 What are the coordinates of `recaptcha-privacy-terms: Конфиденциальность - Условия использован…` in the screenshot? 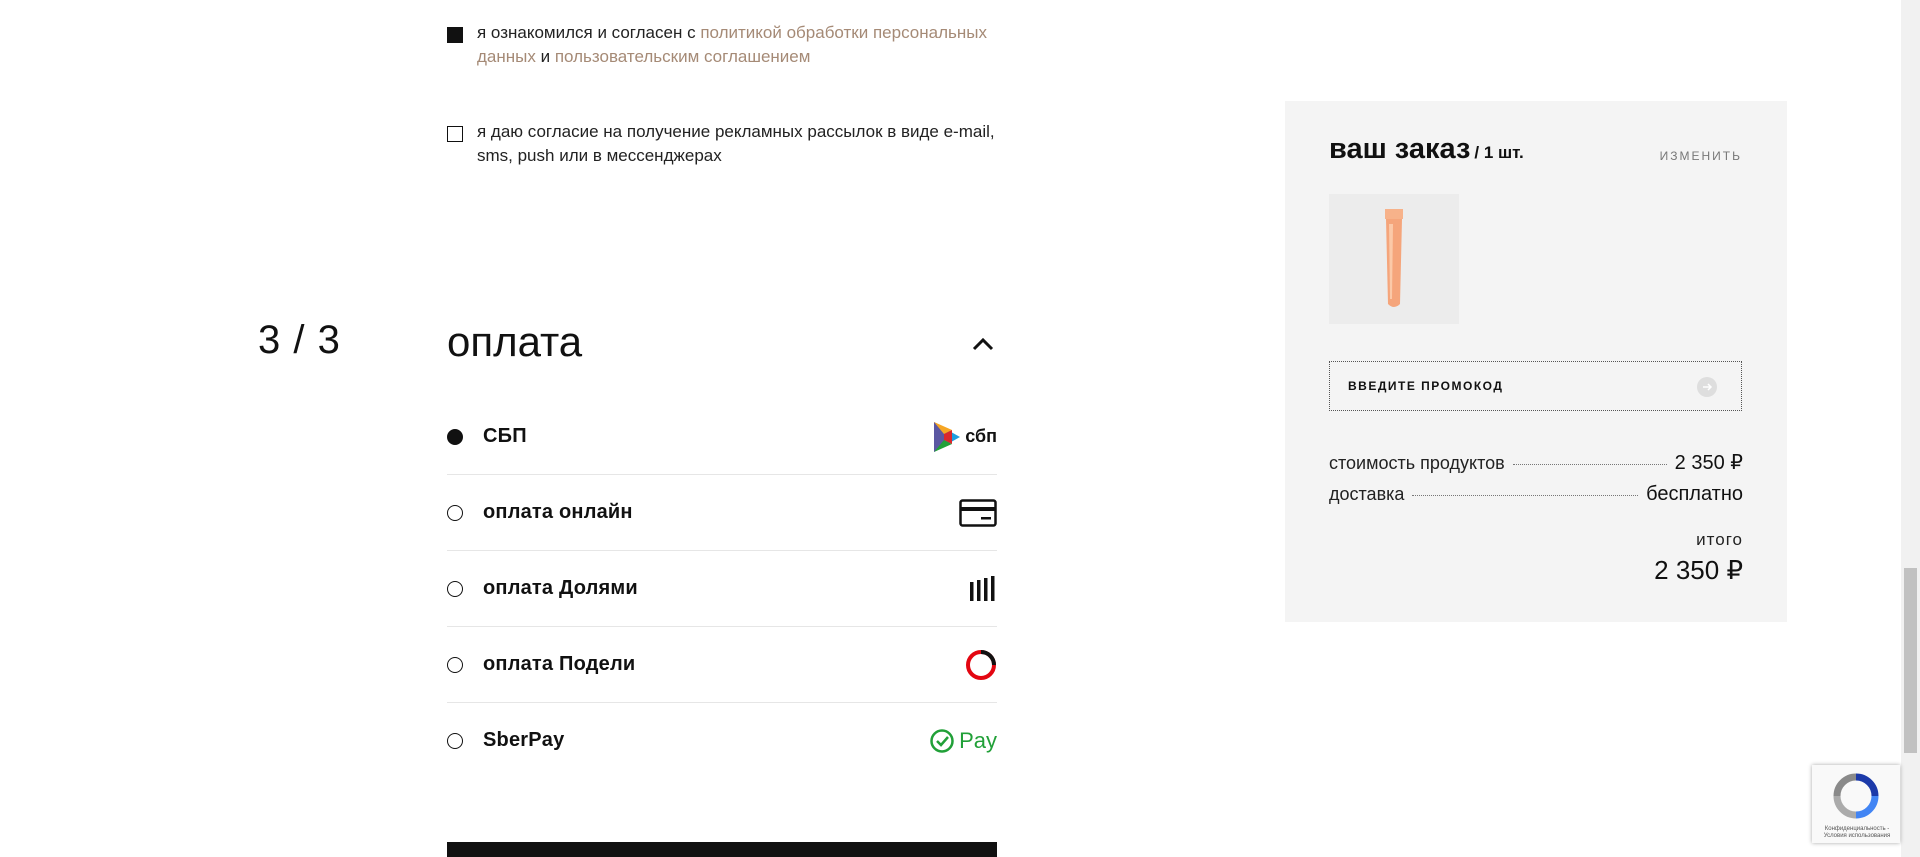 It's located at (1857, 833).